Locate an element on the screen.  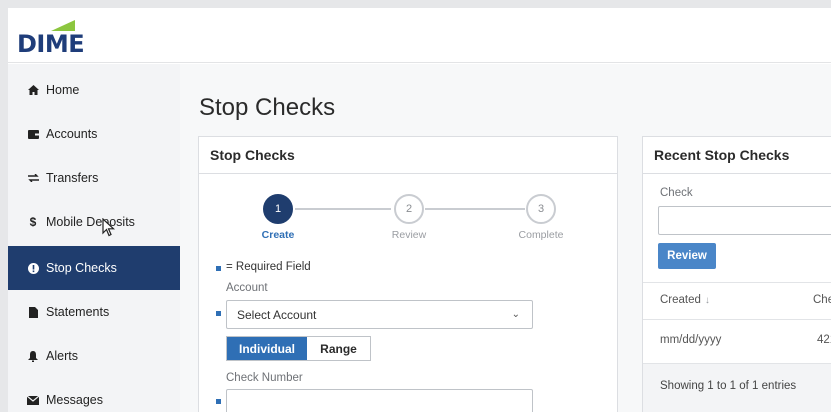
sidebar-item-label: Alerts is located at coordinates (62, 356).